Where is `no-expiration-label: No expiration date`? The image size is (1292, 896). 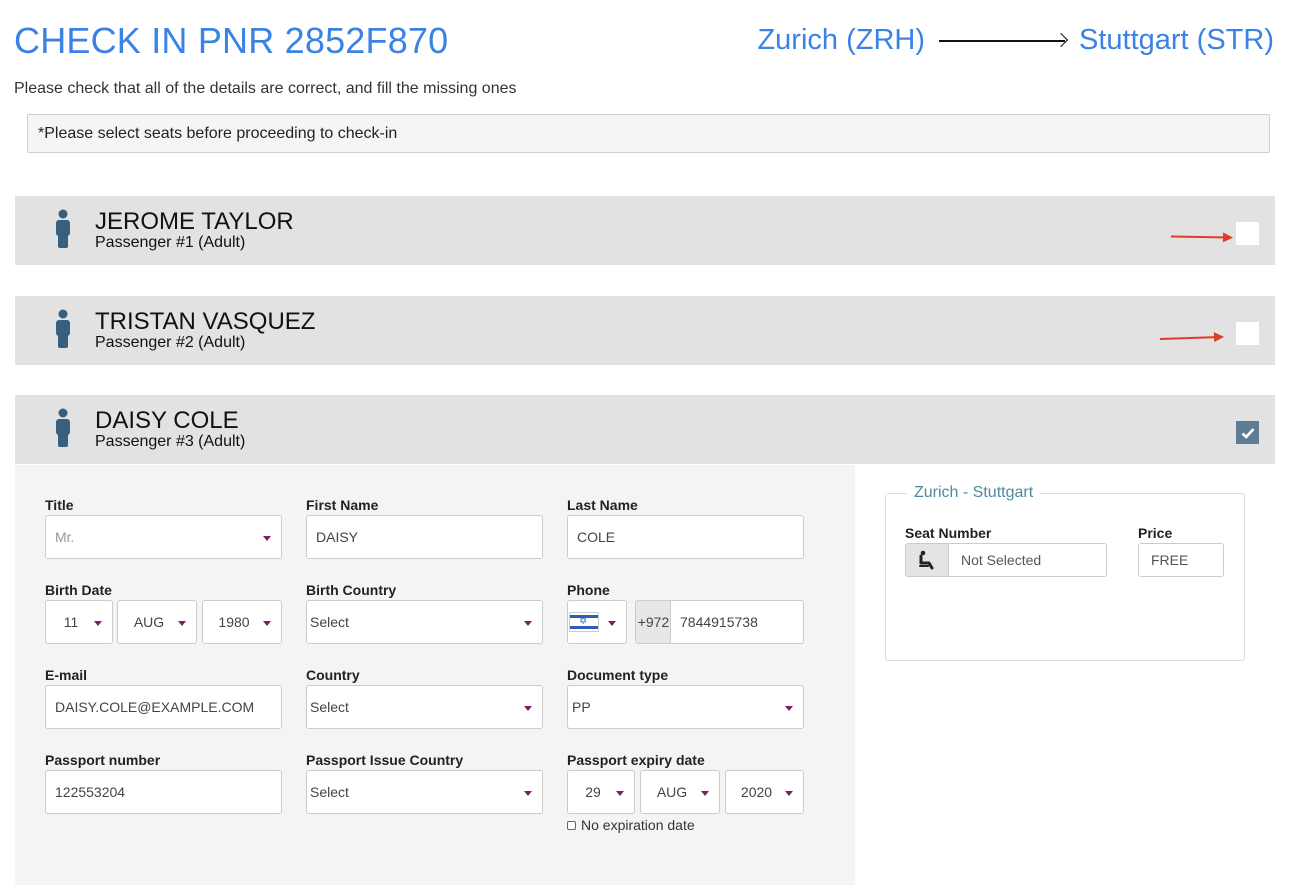
no-expiration-label: No expiration date is located at coordinates (638, 825).